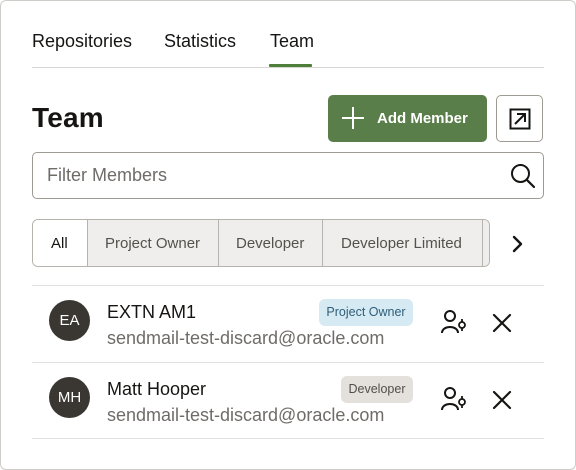  What do you see at coordinates (200, 41) in the screenshot?
I see `tab-statistics: Statistics` at bounding box center [200, 41].